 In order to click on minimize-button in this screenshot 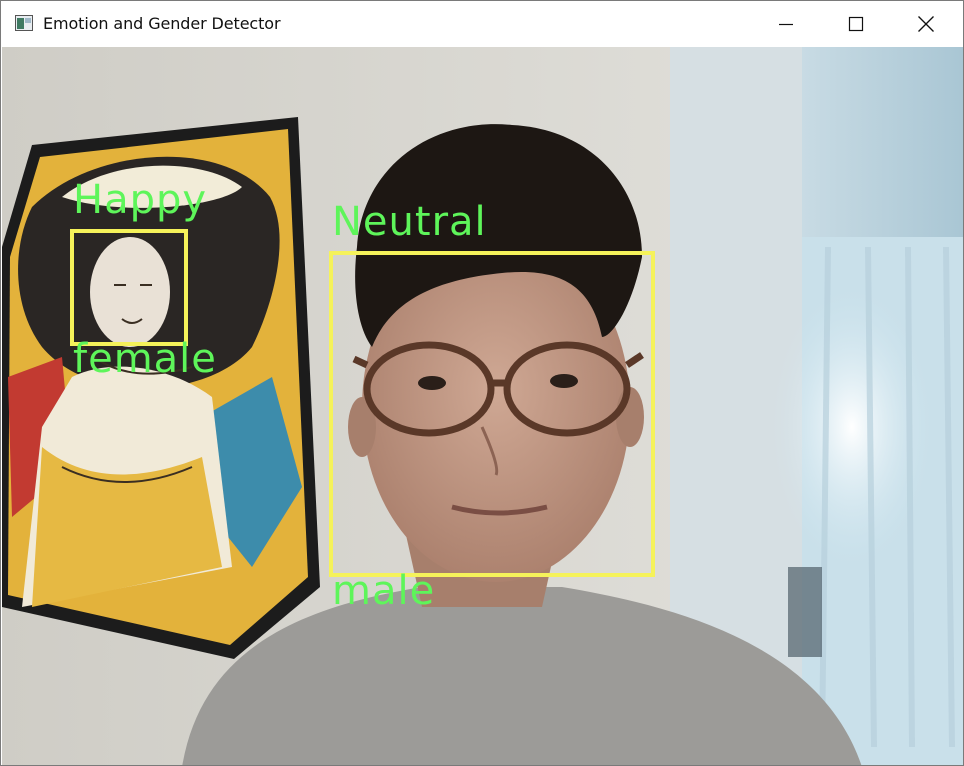, I will do `click(786, 24)`.